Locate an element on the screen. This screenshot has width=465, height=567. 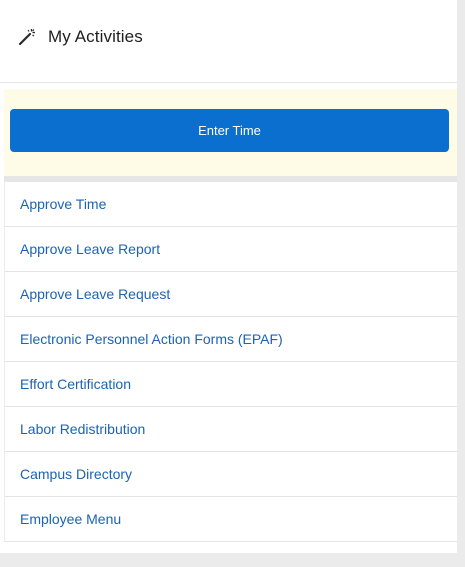
list-item: Approve Leave Request is located at coordinates (231, 294).